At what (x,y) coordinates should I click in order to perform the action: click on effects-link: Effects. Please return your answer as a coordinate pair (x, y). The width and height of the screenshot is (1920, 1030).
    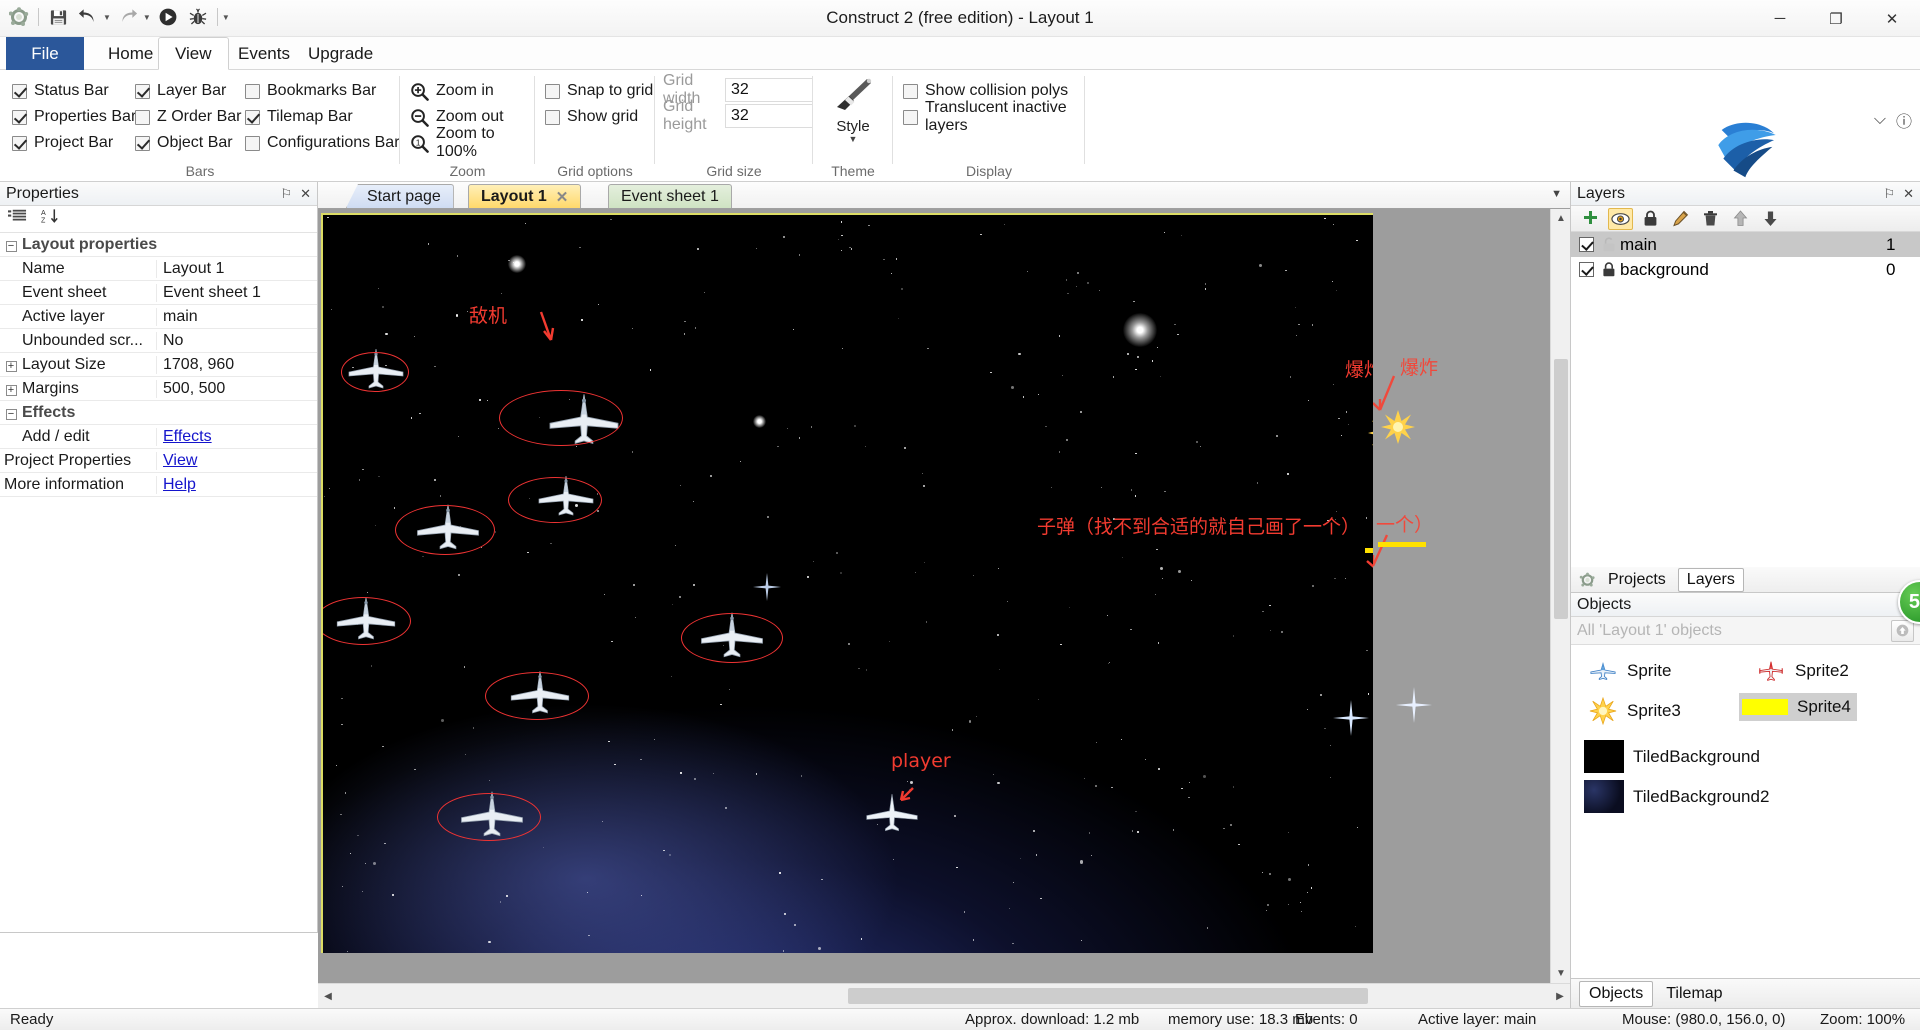
    Looking at the image, I should click on (187, 436).